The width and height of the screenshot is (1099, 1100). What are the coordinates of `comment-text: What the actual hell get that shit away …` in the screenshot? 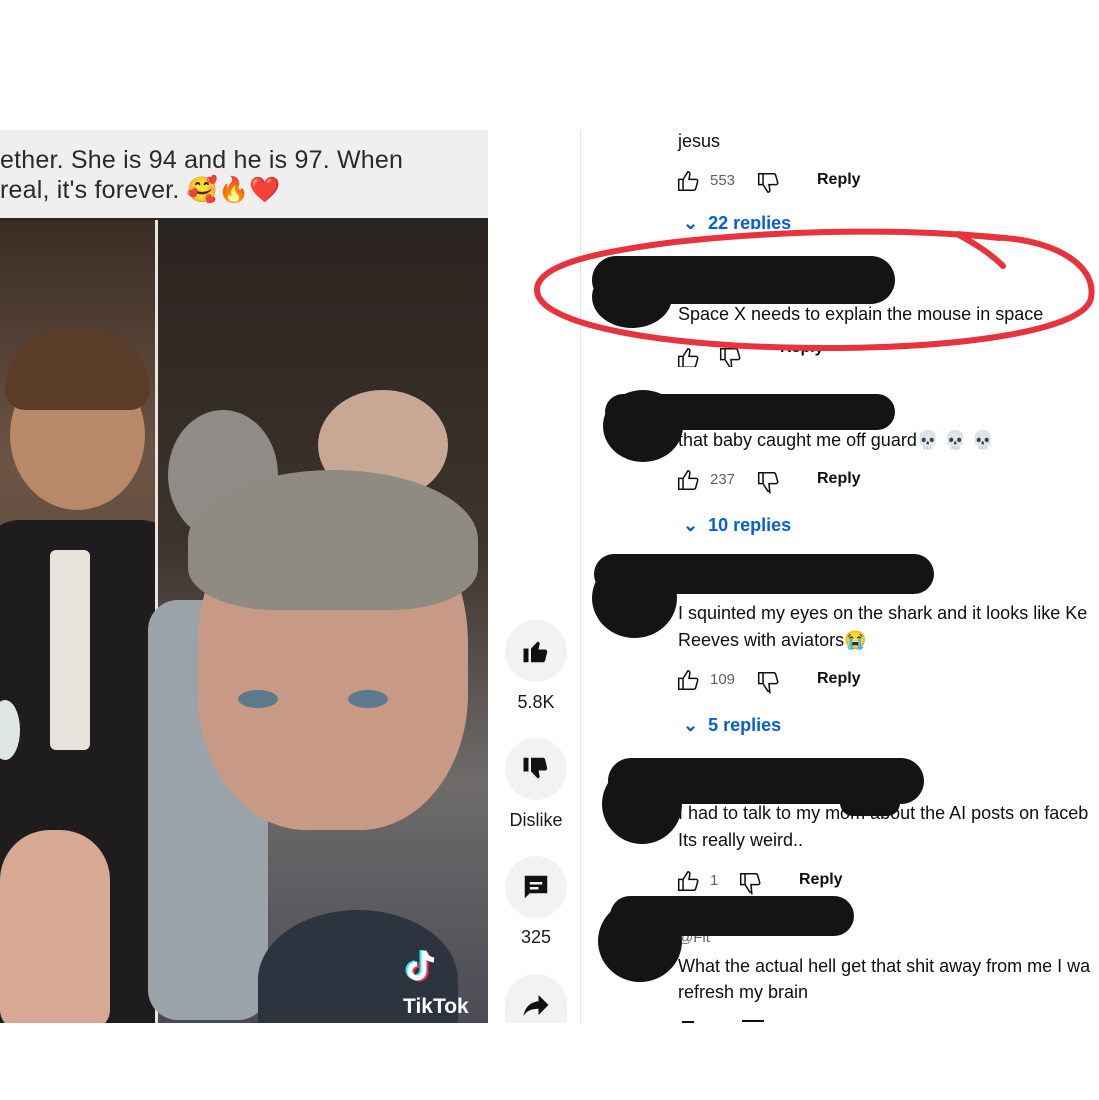 It's located at (884, 966).